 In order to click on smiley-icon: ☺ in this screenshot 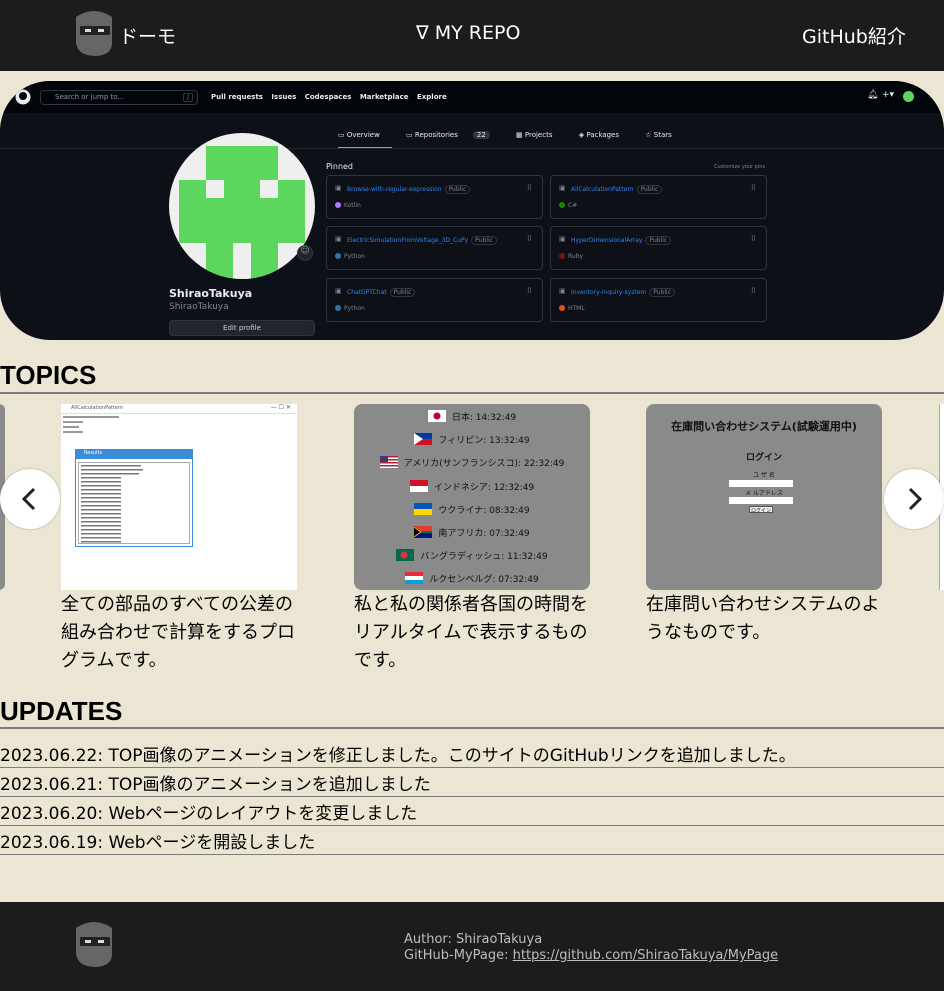, I will do `click(305, 253)`.